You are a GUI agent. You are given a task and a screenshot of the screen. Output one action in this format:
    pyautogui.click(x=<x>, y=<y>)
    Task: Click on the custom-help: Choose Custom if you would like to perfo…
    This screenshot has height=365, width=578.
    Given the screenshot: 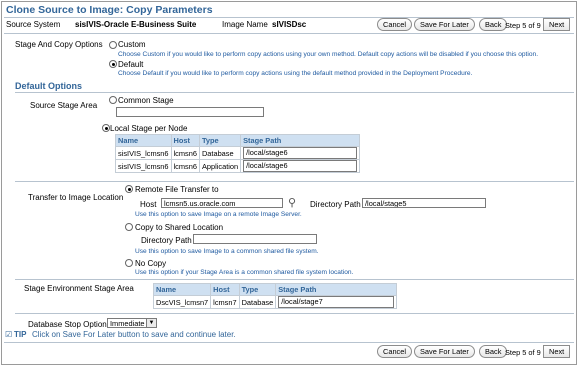 What is the action you would take?
    pyautogui.click(x=328, y=54)
    